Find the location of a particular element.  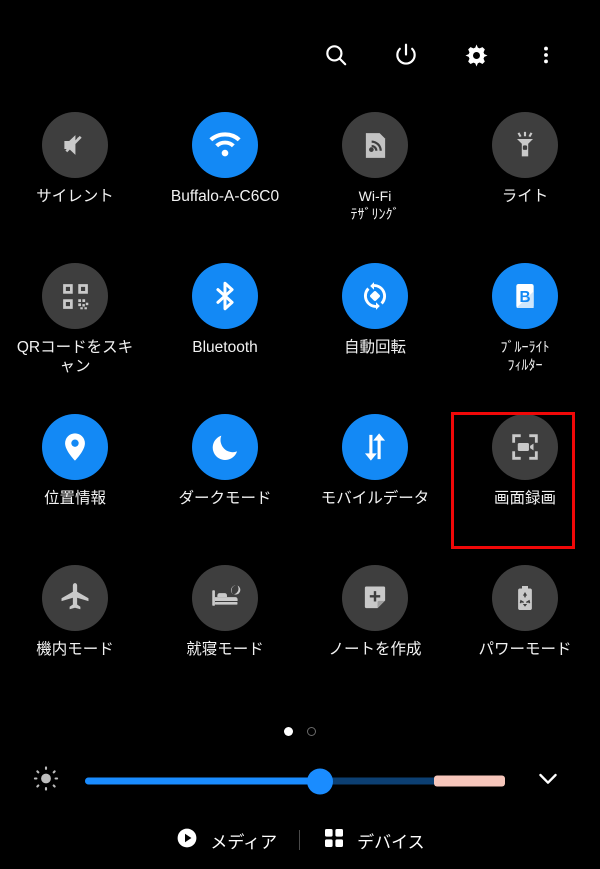

tile-airplane-mode: 機内モード is located at coordinates (75, 640).